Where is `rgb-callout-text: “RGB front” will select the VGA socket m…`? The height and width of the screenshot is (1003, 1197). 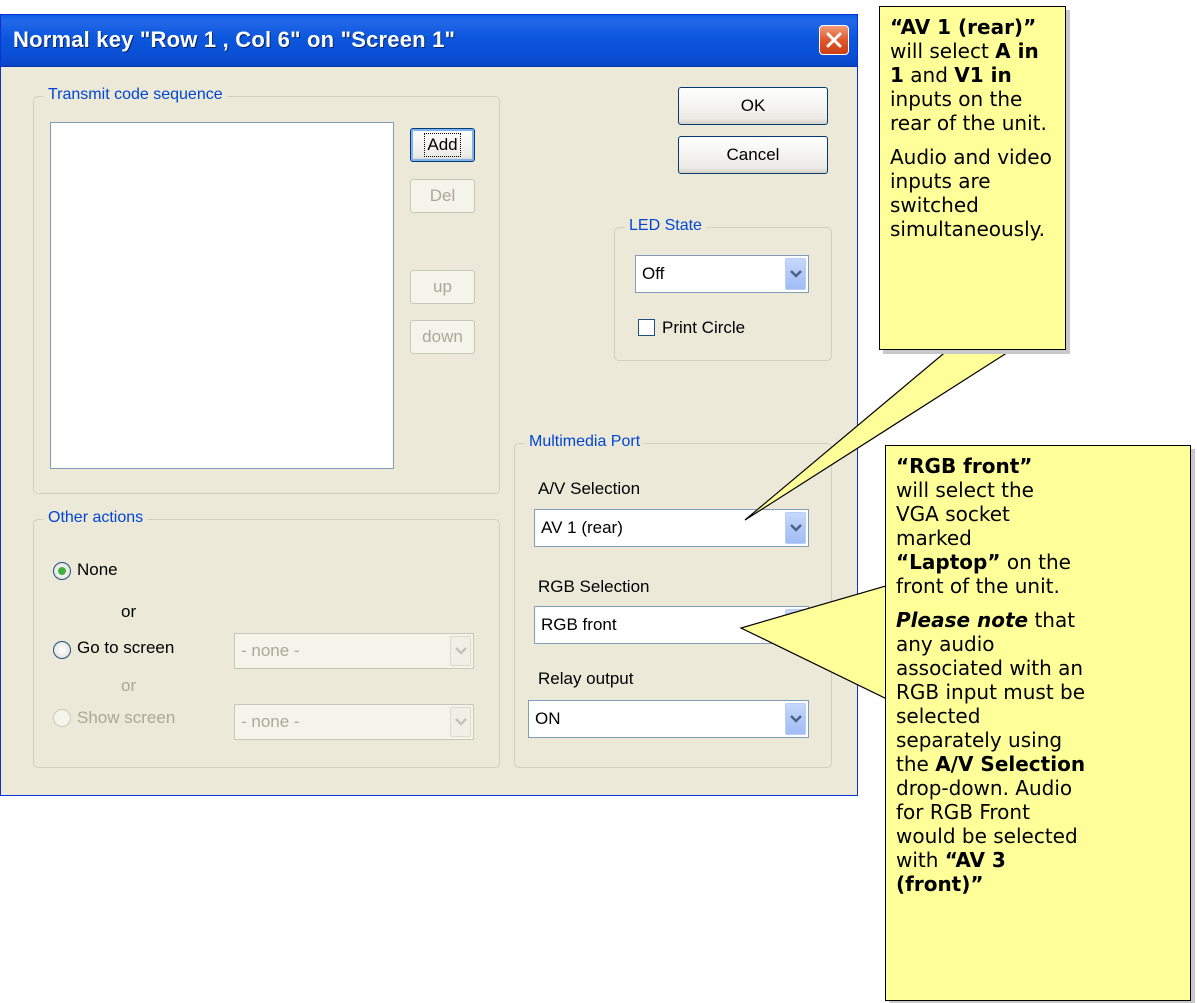
rgb-callout-text: “RGB front” will select the VGA socket m… is located at coordinates (983, 526).